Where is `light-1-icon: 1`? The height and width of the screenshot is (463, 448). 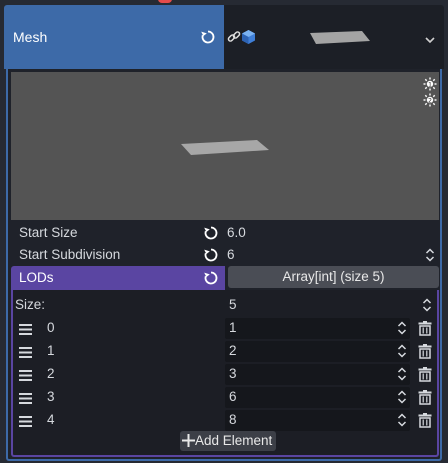
light-1-icon: 1 is located at coordinates (430, 84).